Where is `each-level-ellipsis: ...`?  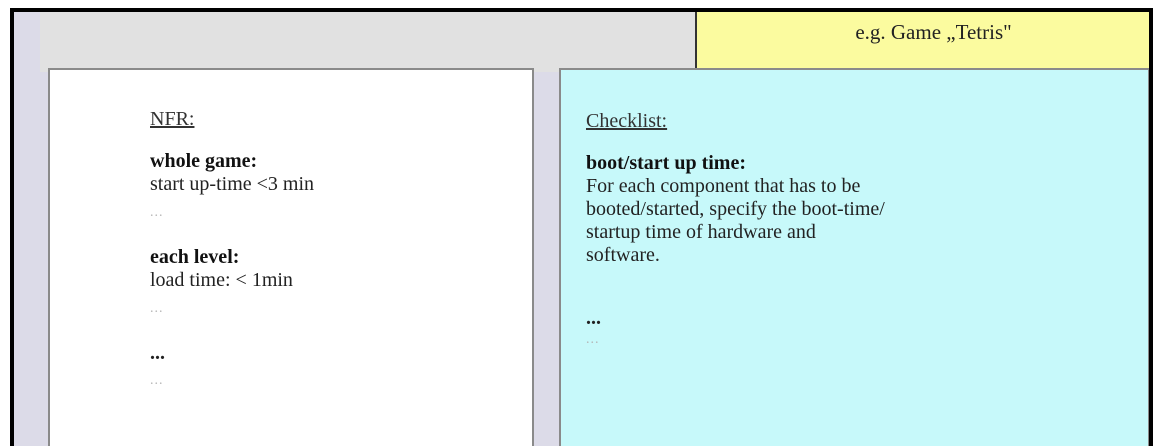 each-level-ellipsis: ... is located at coordinates (157, 308).